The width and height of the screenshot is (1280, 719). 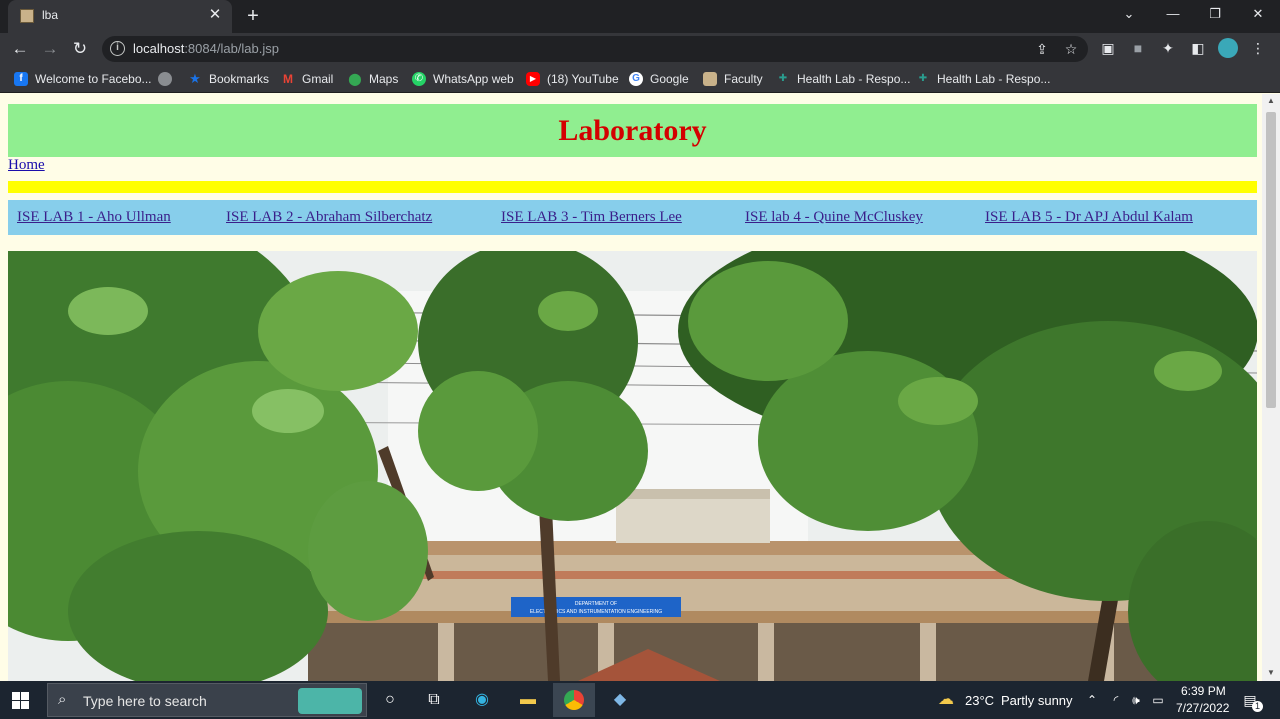 What do you see at coordinates (21, 79) in the screenshot?
I see `facebook-icon: f` at bounding box center [21, 79].